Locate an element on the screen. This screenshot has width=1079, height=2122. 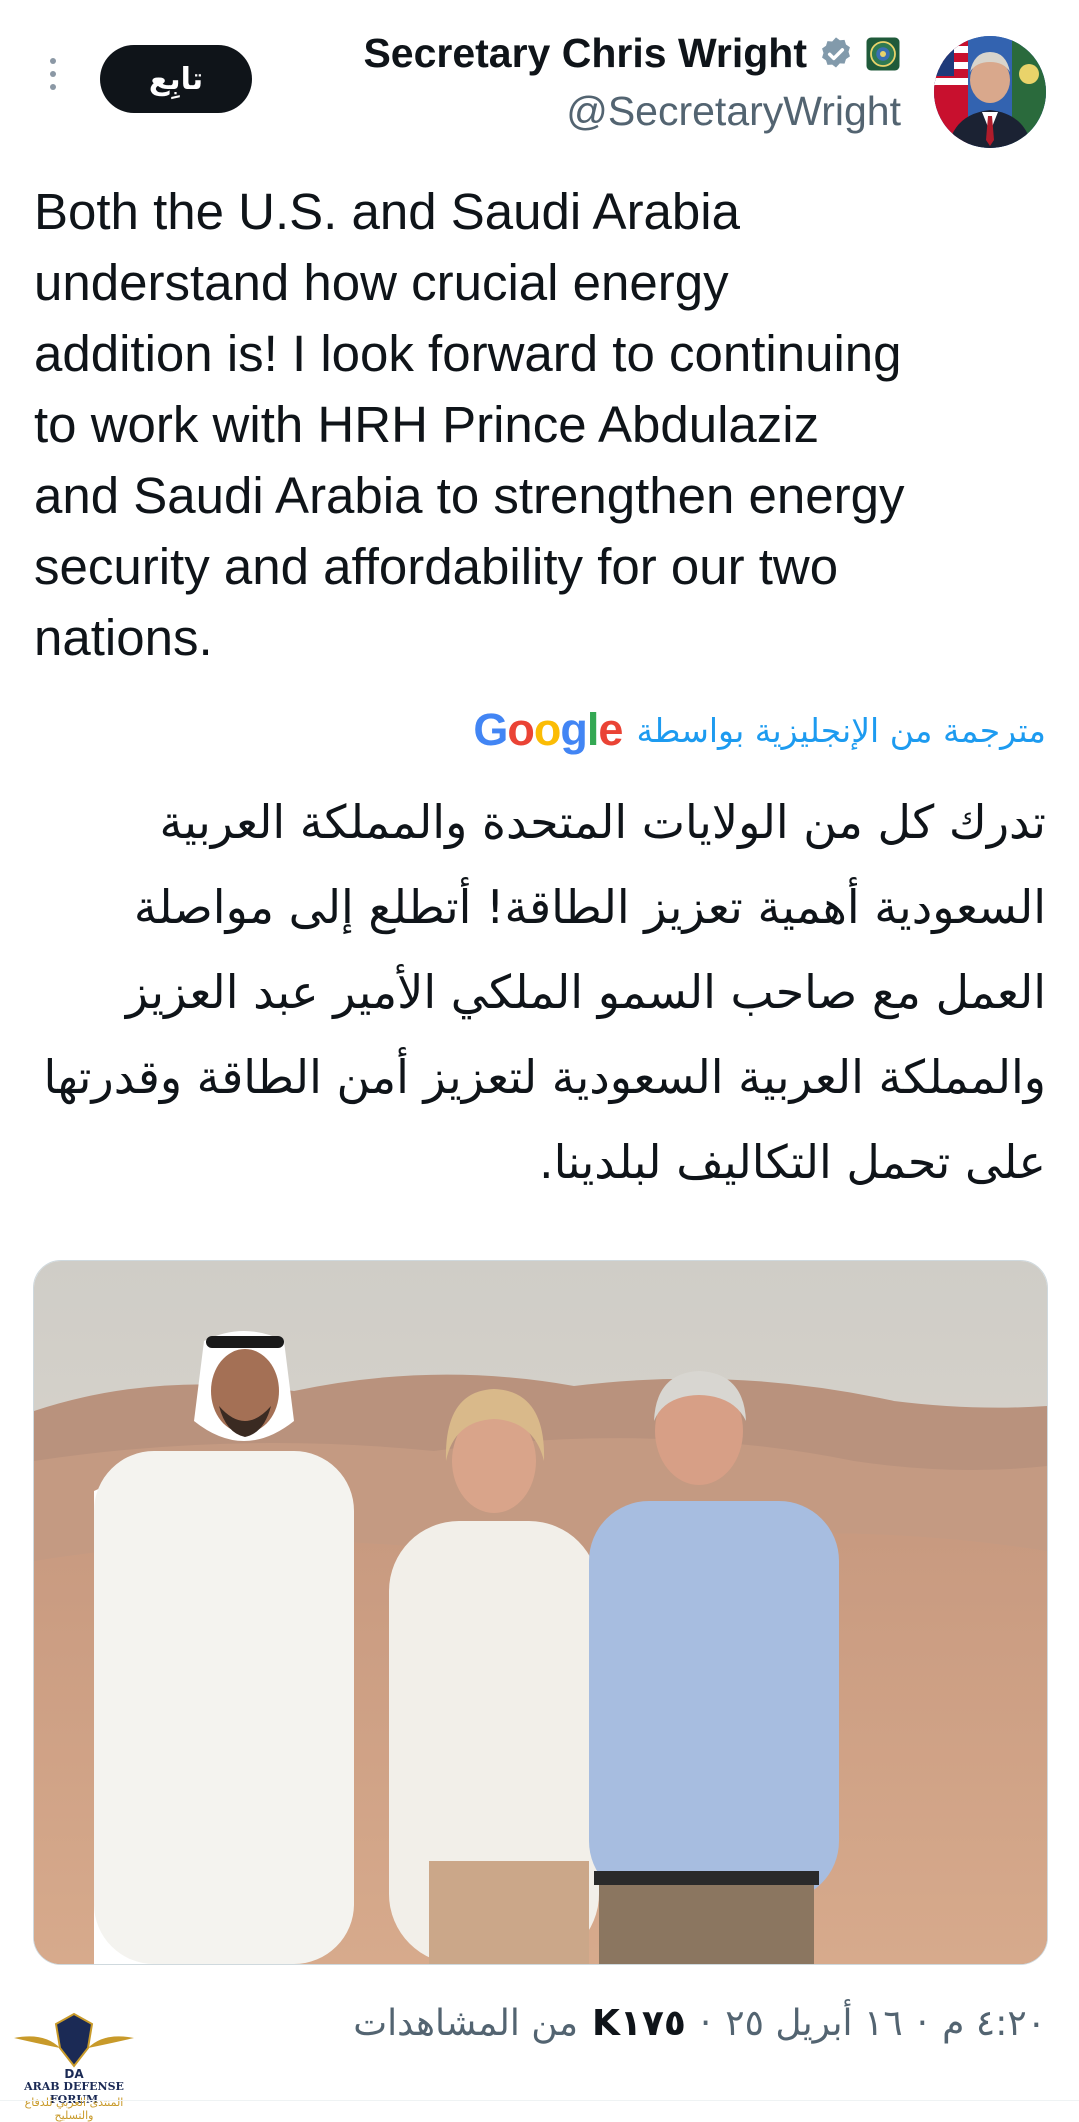
department-seal-icon is located at coordinates (883, 53).